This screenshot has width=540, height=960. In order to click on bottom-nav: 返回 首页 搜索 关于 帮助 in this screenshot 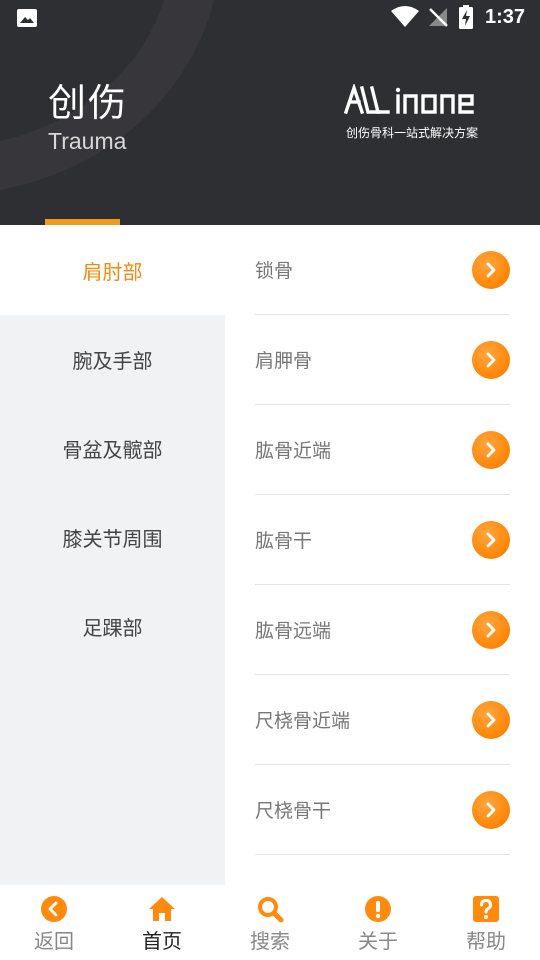, I will do `click(270, 922)`.